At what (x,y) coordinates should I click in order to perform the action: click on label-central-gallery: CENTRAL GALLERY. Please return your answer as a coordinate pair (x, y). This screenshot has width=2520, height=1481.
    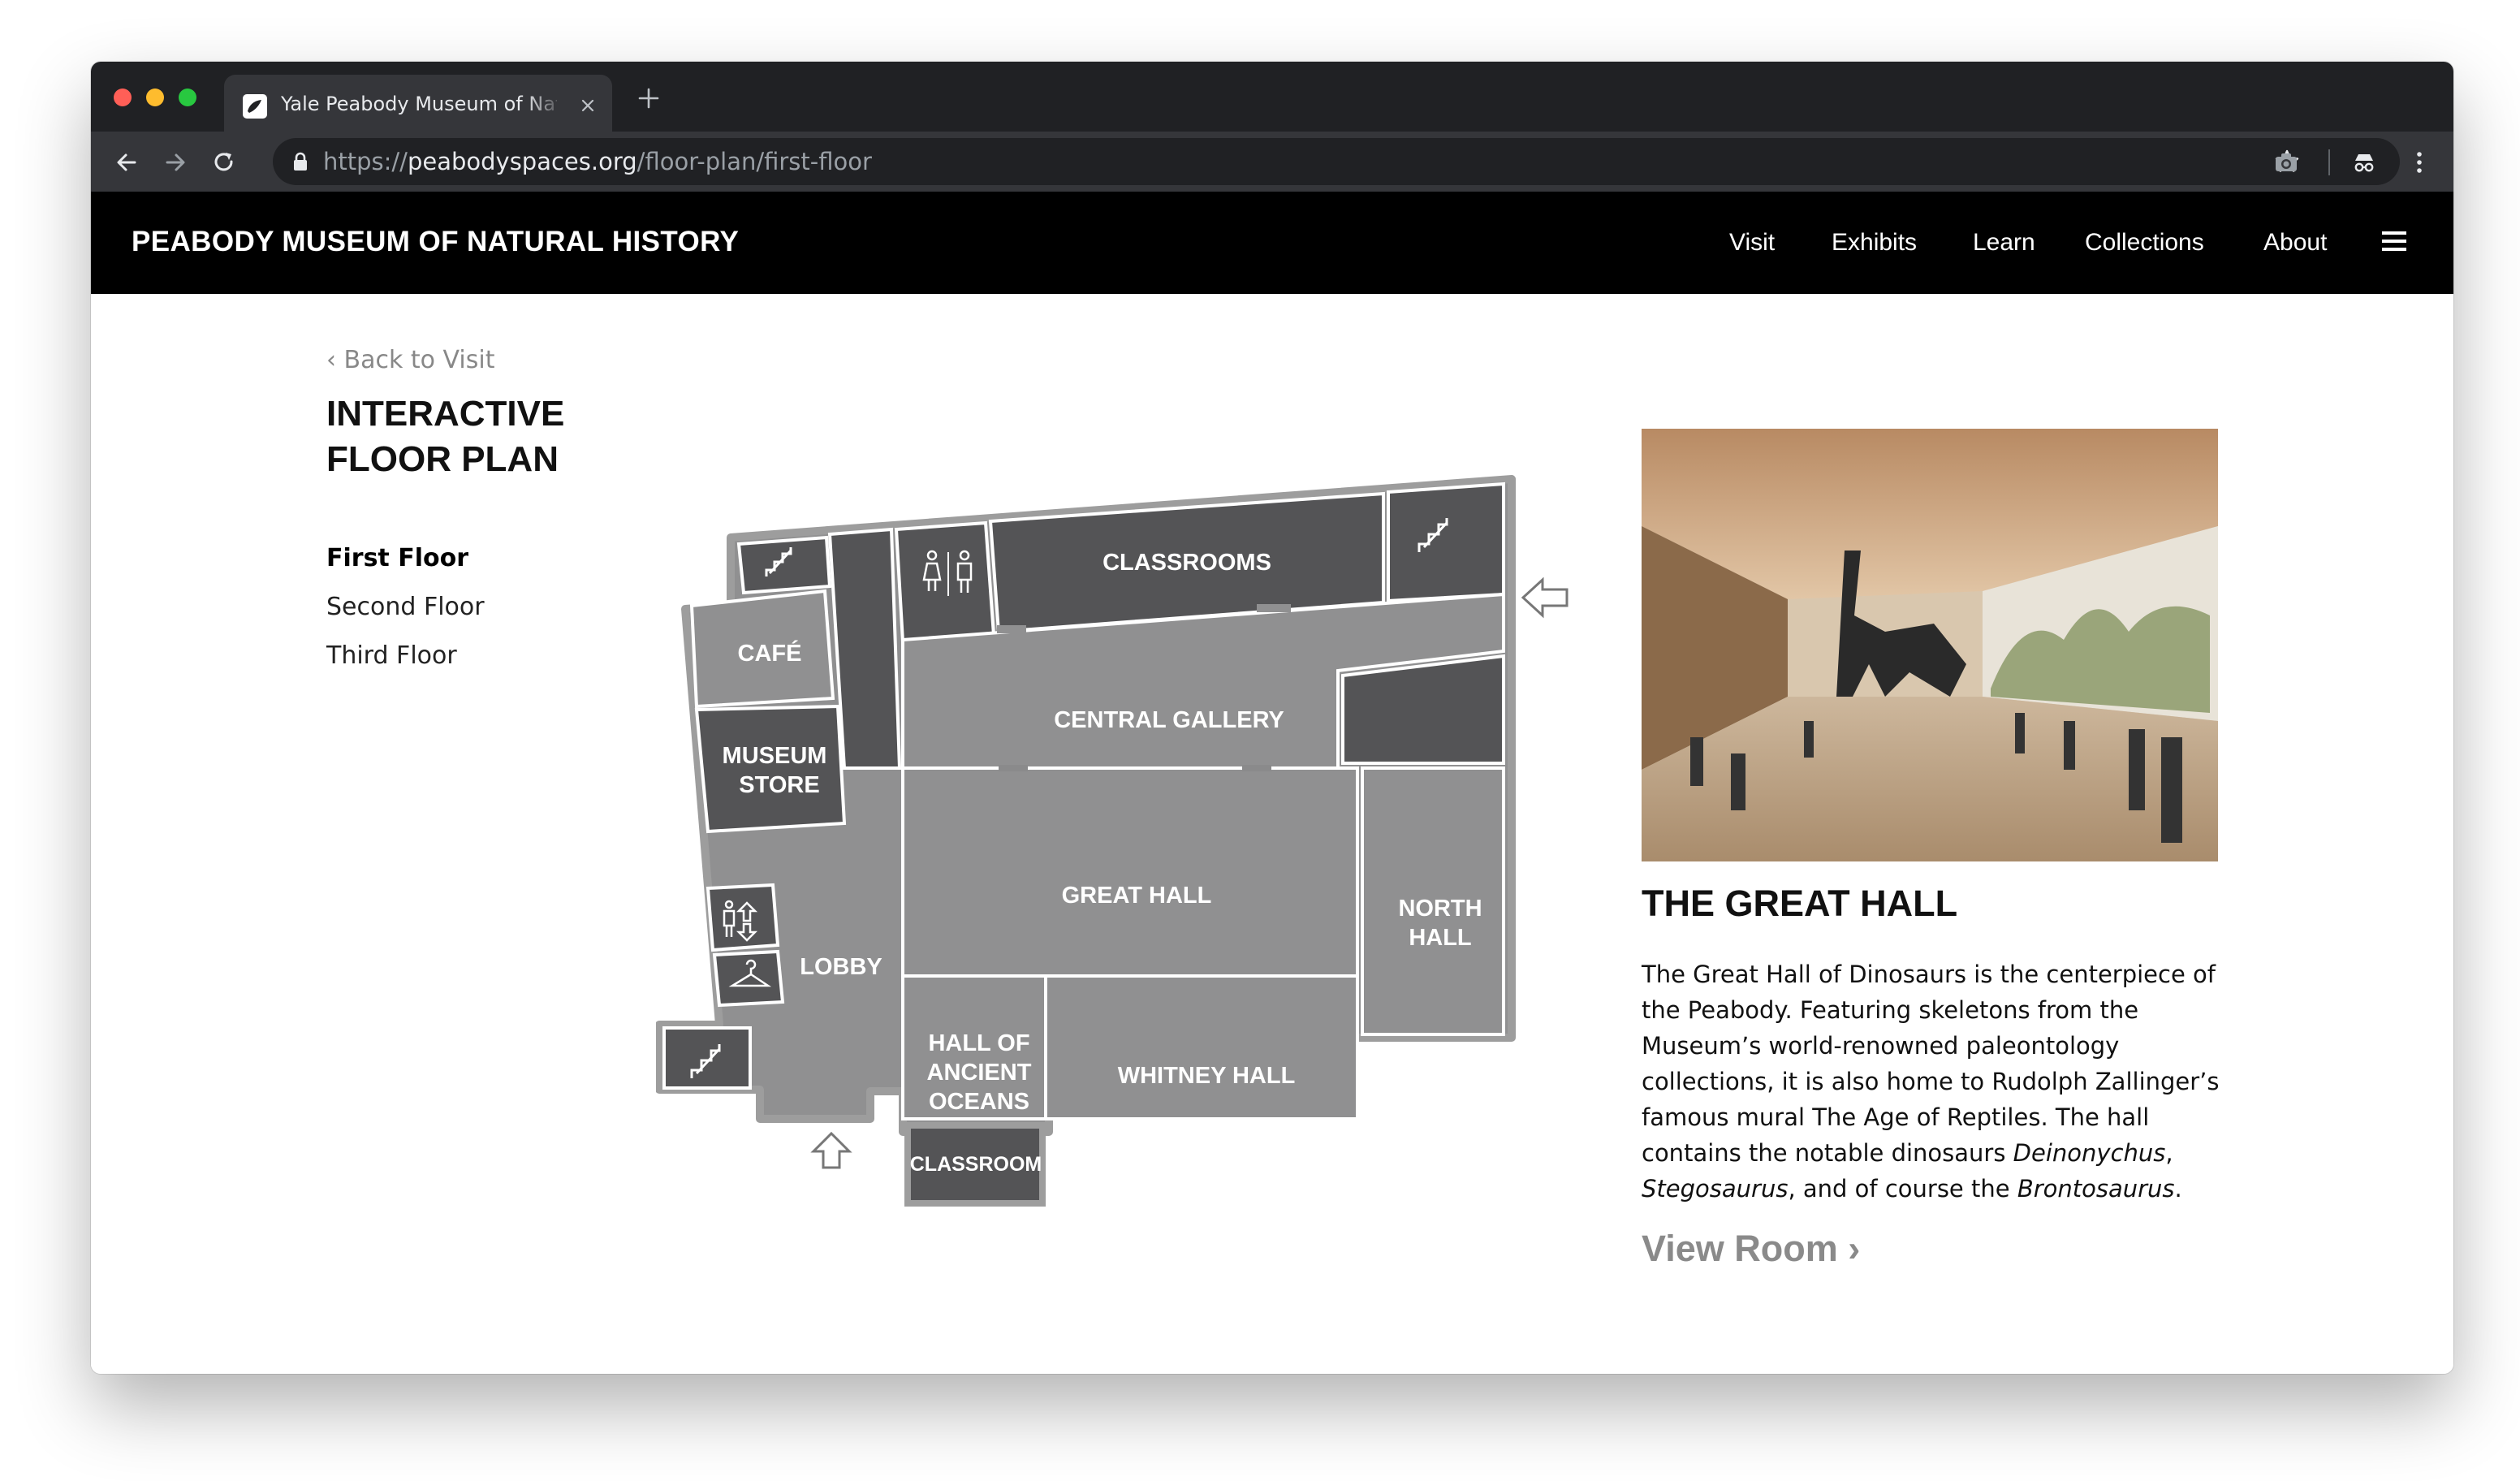
    Looking at the image, I should click on (1169, 720).